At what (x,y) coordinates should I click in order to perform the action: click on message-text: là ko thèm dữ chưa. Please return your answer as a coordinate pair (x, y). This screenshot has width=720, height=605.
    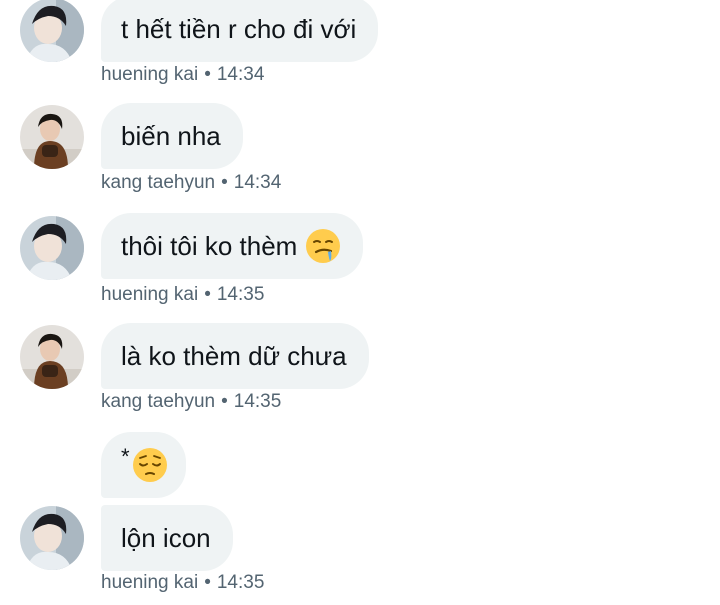
    Looking at the image, I should click on (234, 355).